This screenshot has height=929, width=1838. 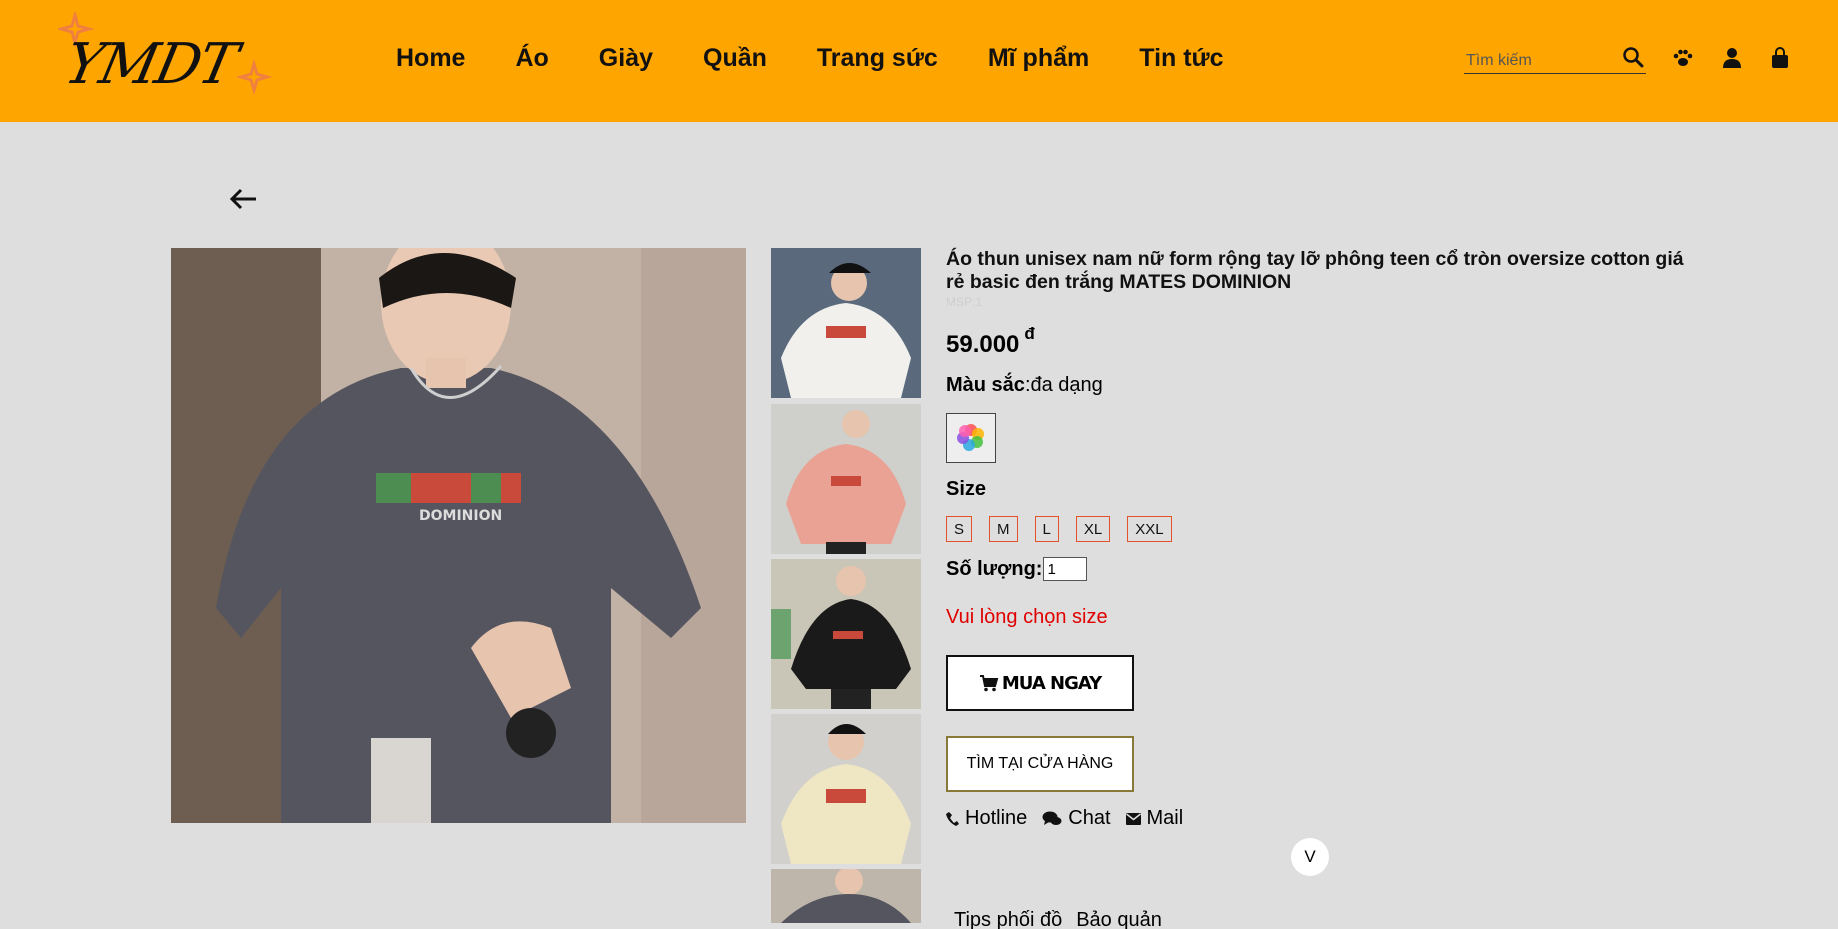 What do you see at coordinates (430, 58) in the screenshot?
I see `nav-home: Home` at bounding box center [430, 58].